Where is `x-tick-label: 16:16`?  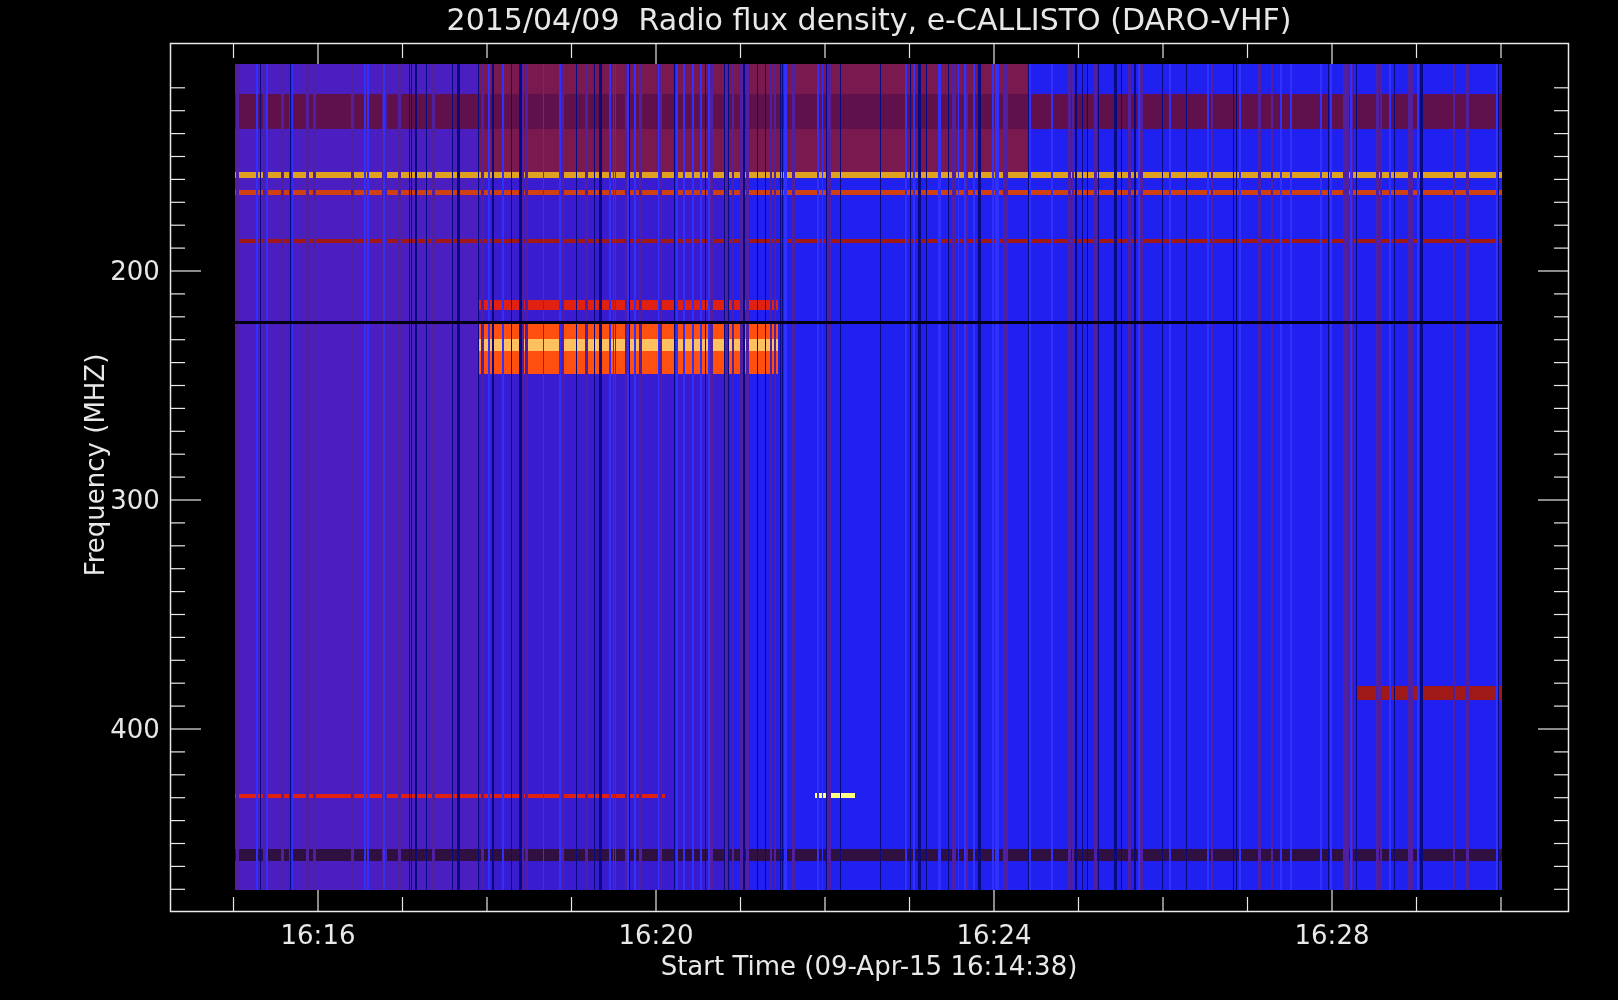
x-tick-label: 16:16 is located at coordinates (318, 935).